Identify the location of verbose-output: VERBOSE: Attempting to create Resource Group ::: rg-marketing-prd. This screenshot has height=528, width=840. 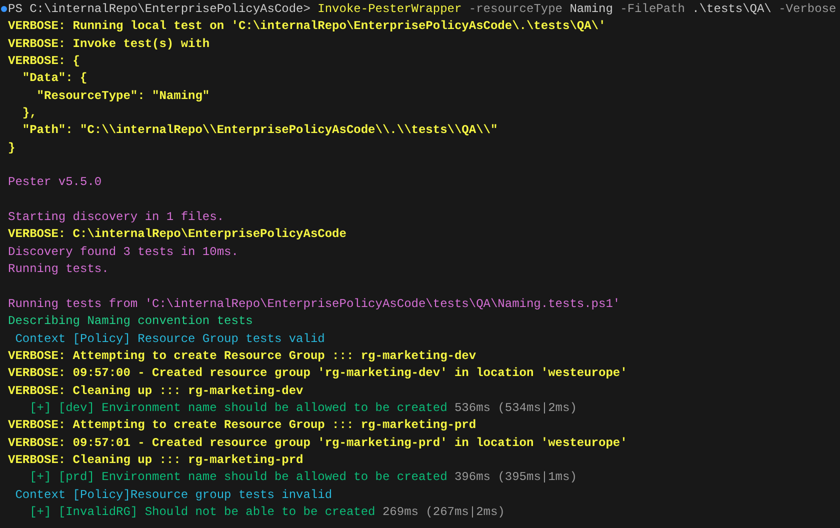
(242, 425).